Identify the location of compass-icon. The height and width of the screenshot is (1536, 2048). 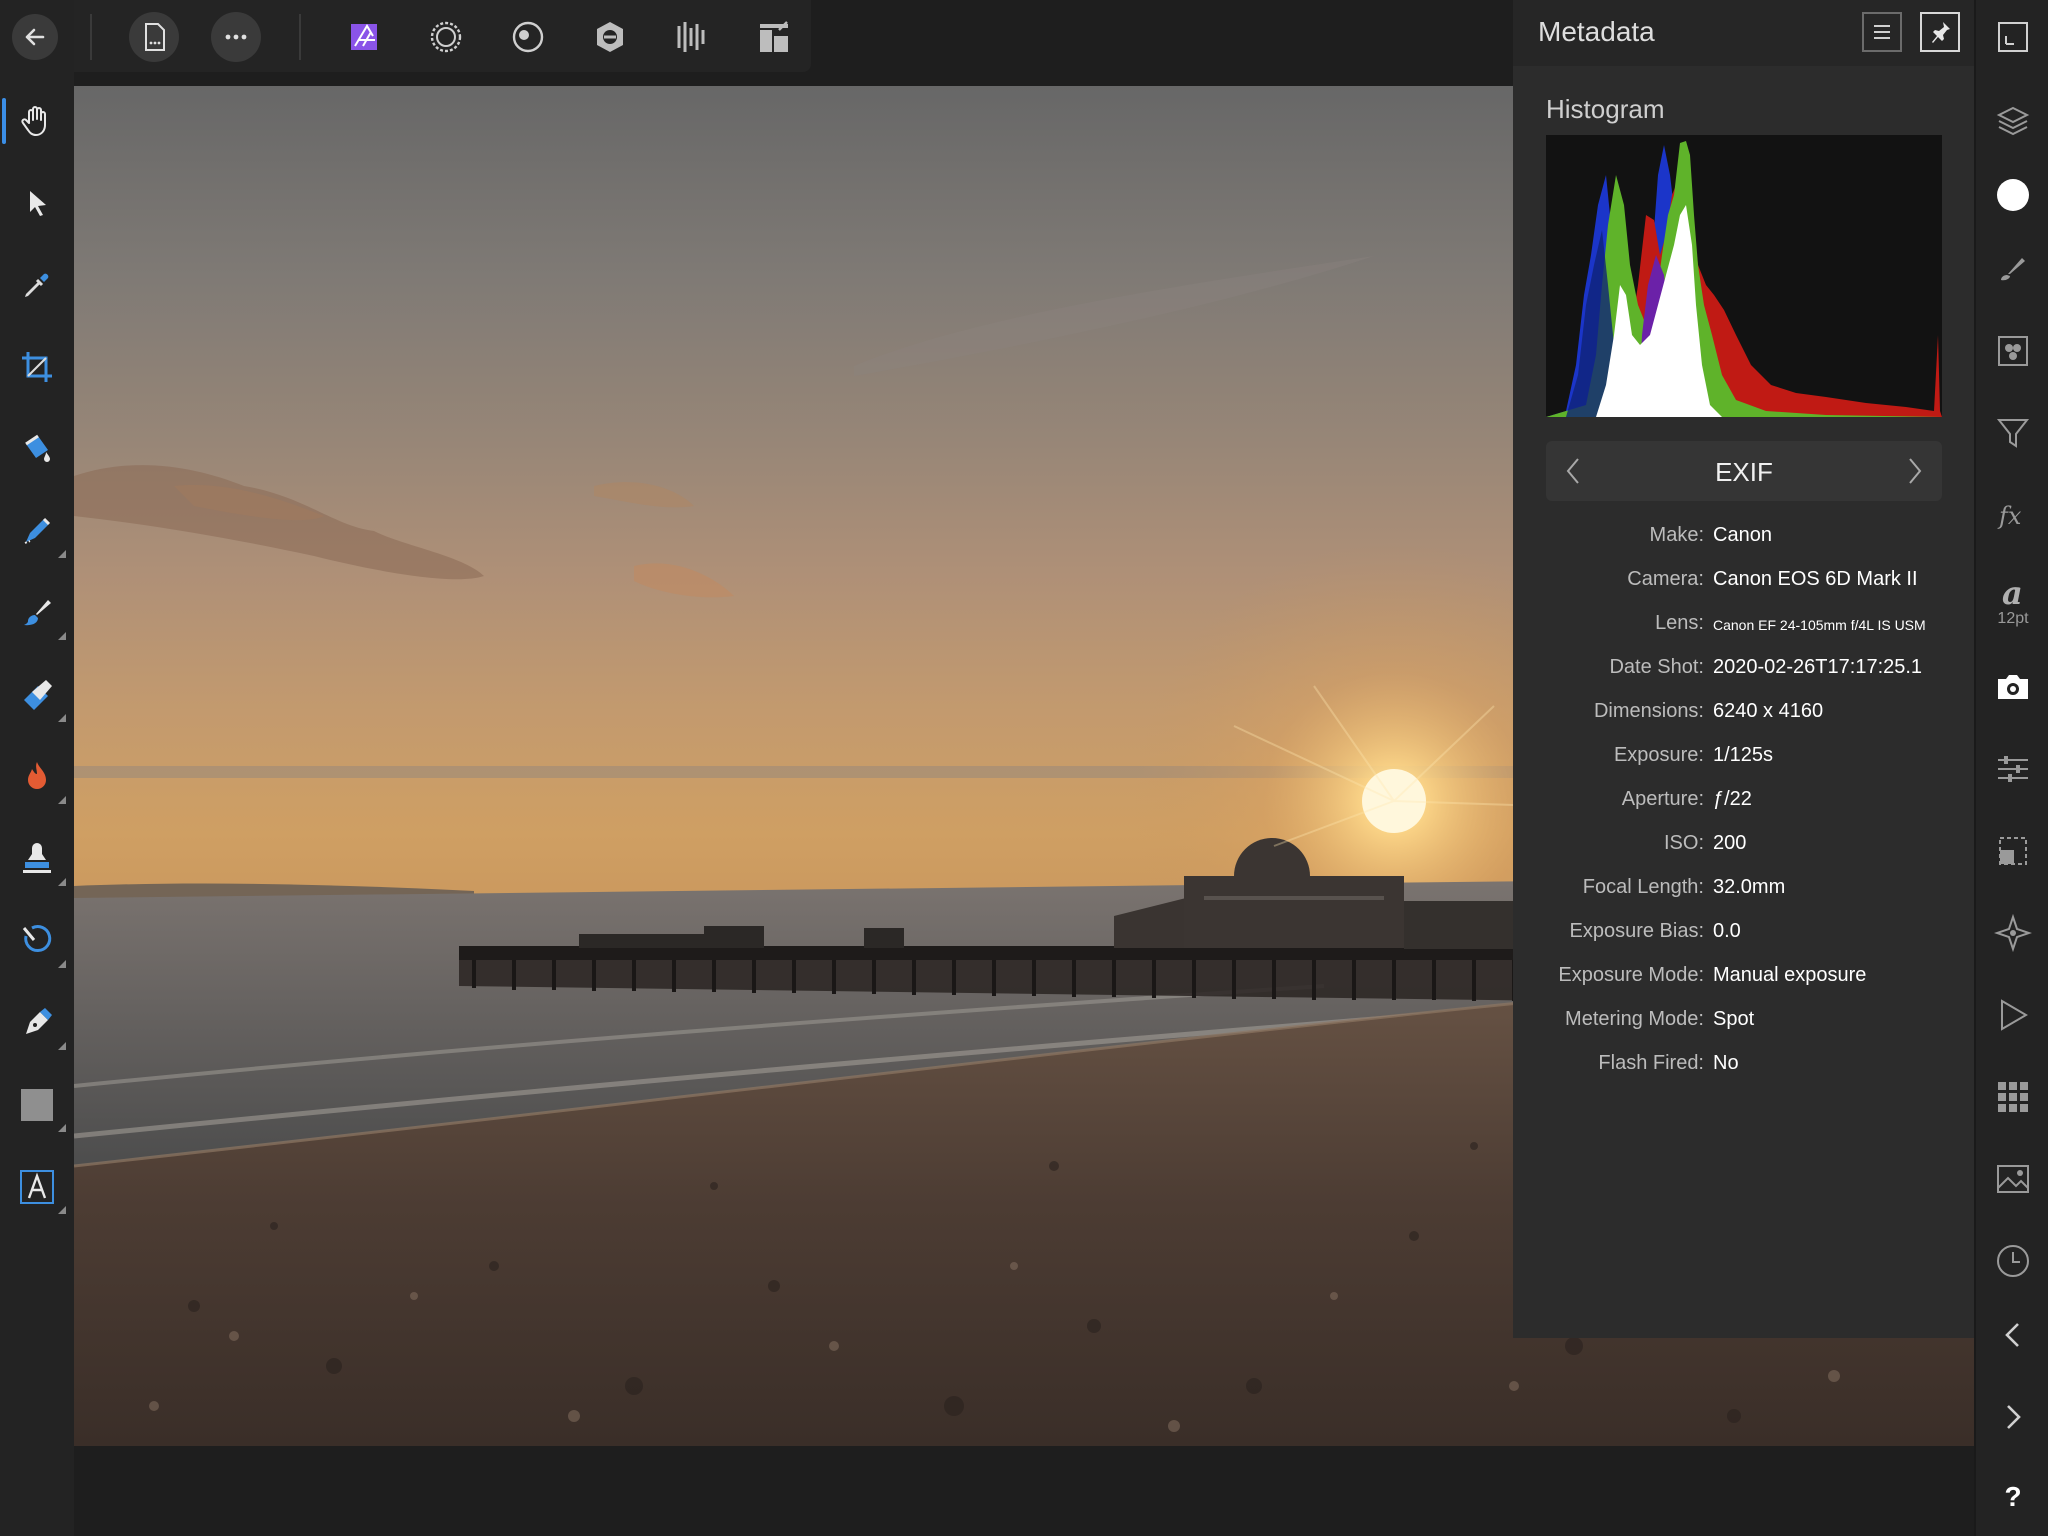
(2013, 933).